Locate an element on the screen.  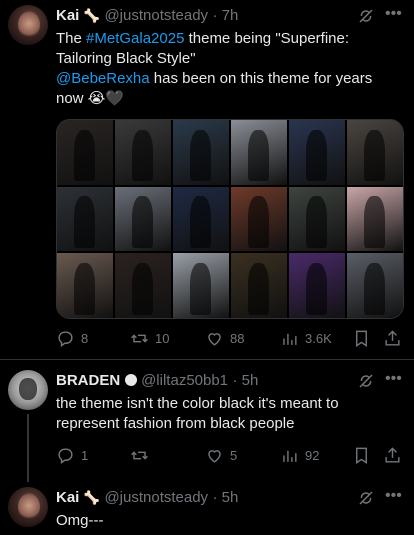
views-button: 3.6K is located at coordinates (306, 338).